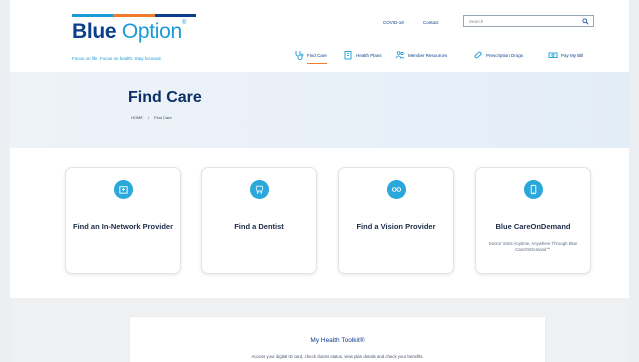 The image size is (639, 362). I want to click on nav-label: Pay My Bill, so click(572, 55).